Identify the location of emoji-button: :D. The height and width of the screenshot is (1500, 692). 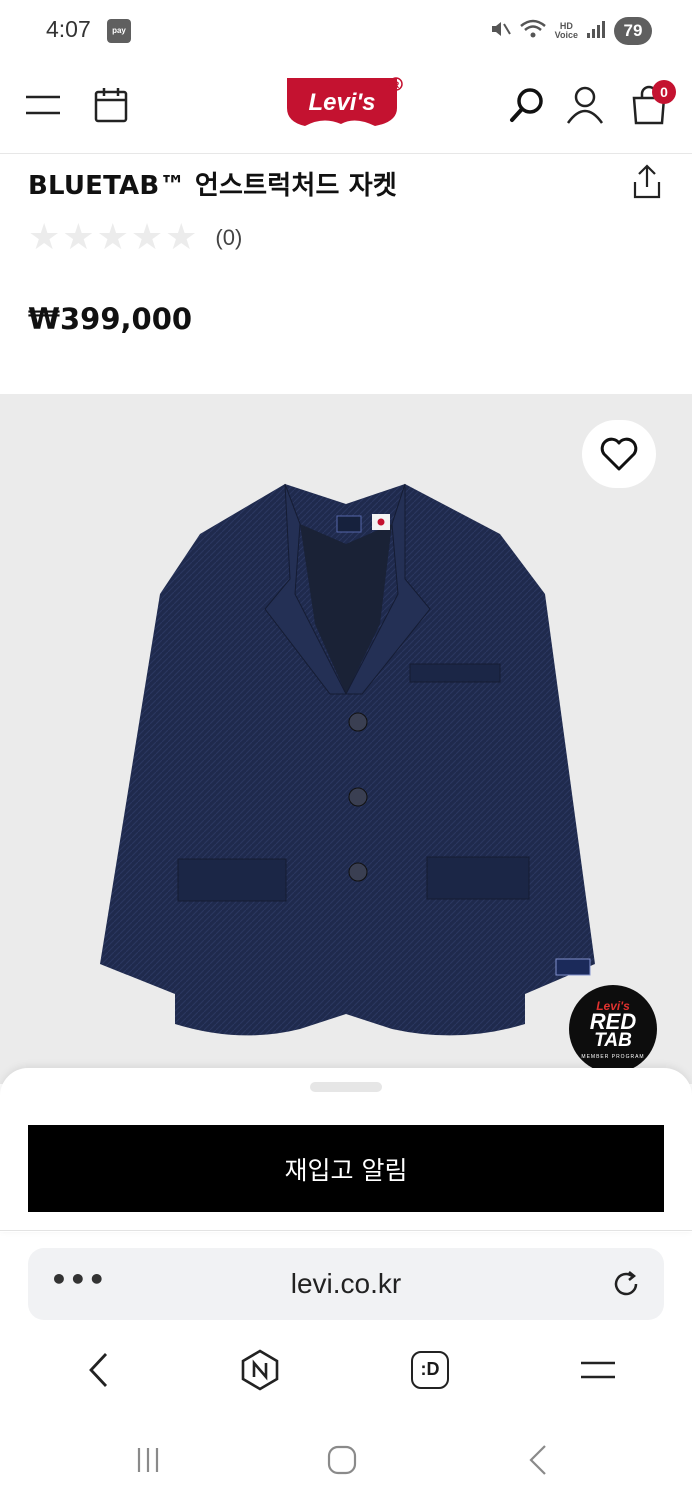
(430, 1370).